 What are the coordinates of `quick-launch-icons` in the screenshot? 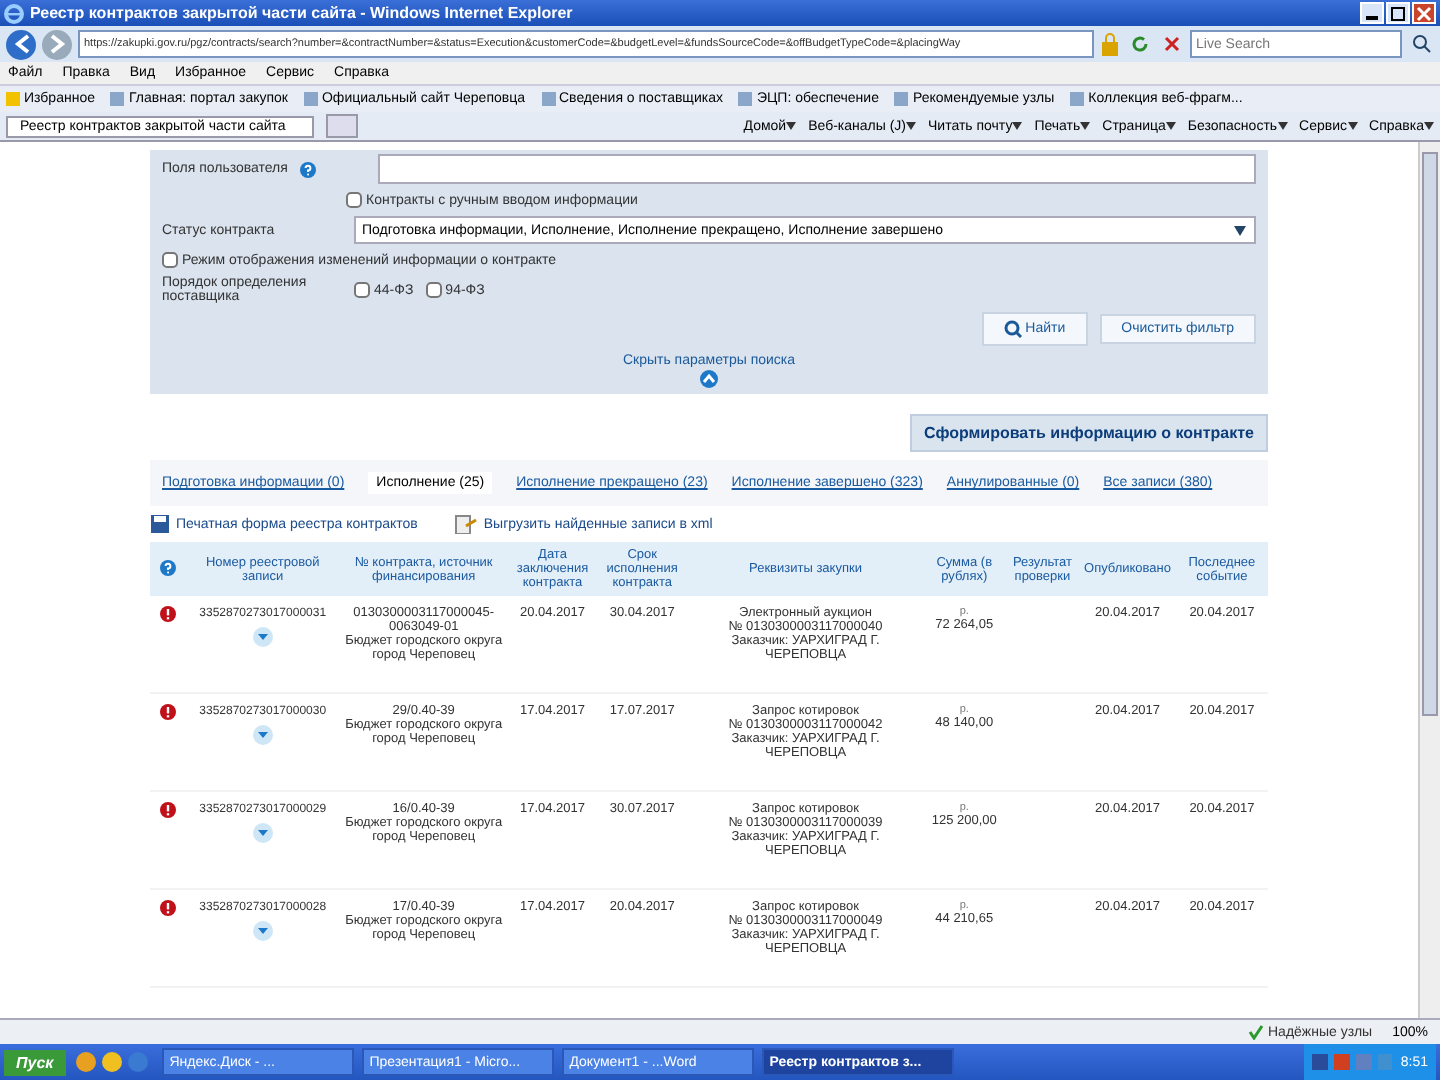 It's located at (113, 1062).